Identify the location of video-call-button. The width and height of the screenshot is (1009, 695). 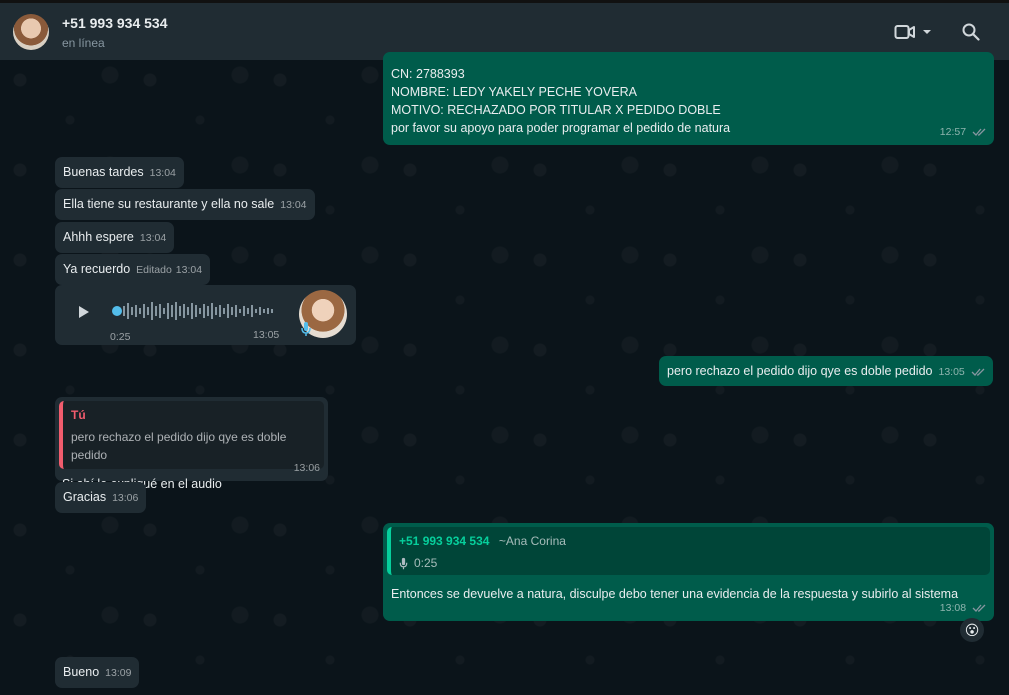
(913, 32).